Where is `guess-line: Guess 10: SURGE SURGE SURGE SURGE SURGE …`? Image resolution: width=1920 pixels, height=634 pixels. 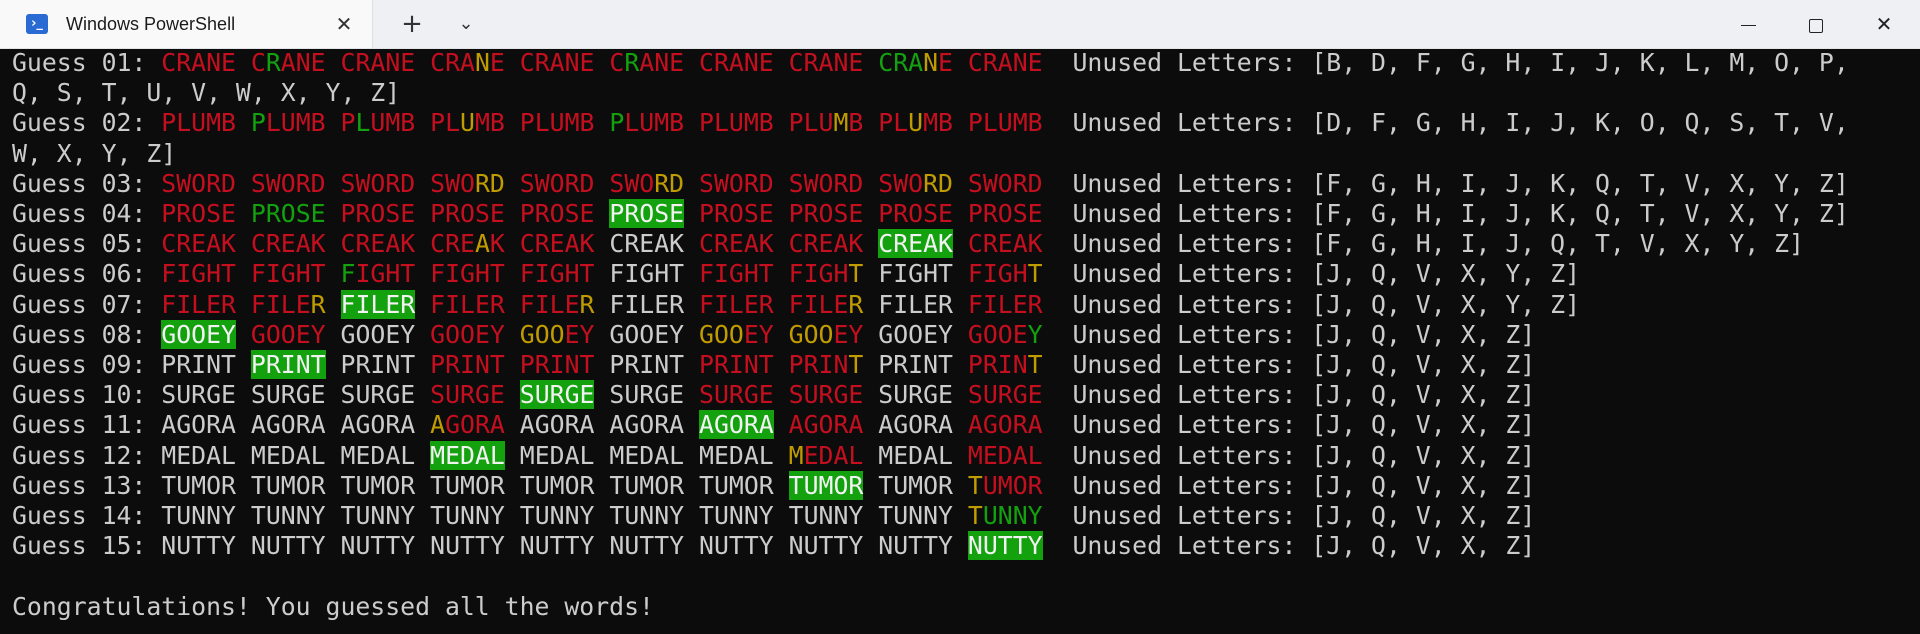 guess-line: Guess 10: SURGE SURGE SURGE SURGE SURGE … is located at coordinates (960, 395).